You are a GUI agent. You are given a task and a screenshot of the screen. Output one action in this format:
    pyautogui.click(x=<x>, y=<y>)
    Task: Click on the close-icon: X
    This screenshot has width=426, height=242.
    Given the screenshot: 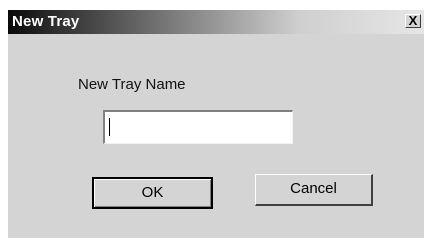 What is the action you would take?
    pyautogui.click(x=413, y=20)
    